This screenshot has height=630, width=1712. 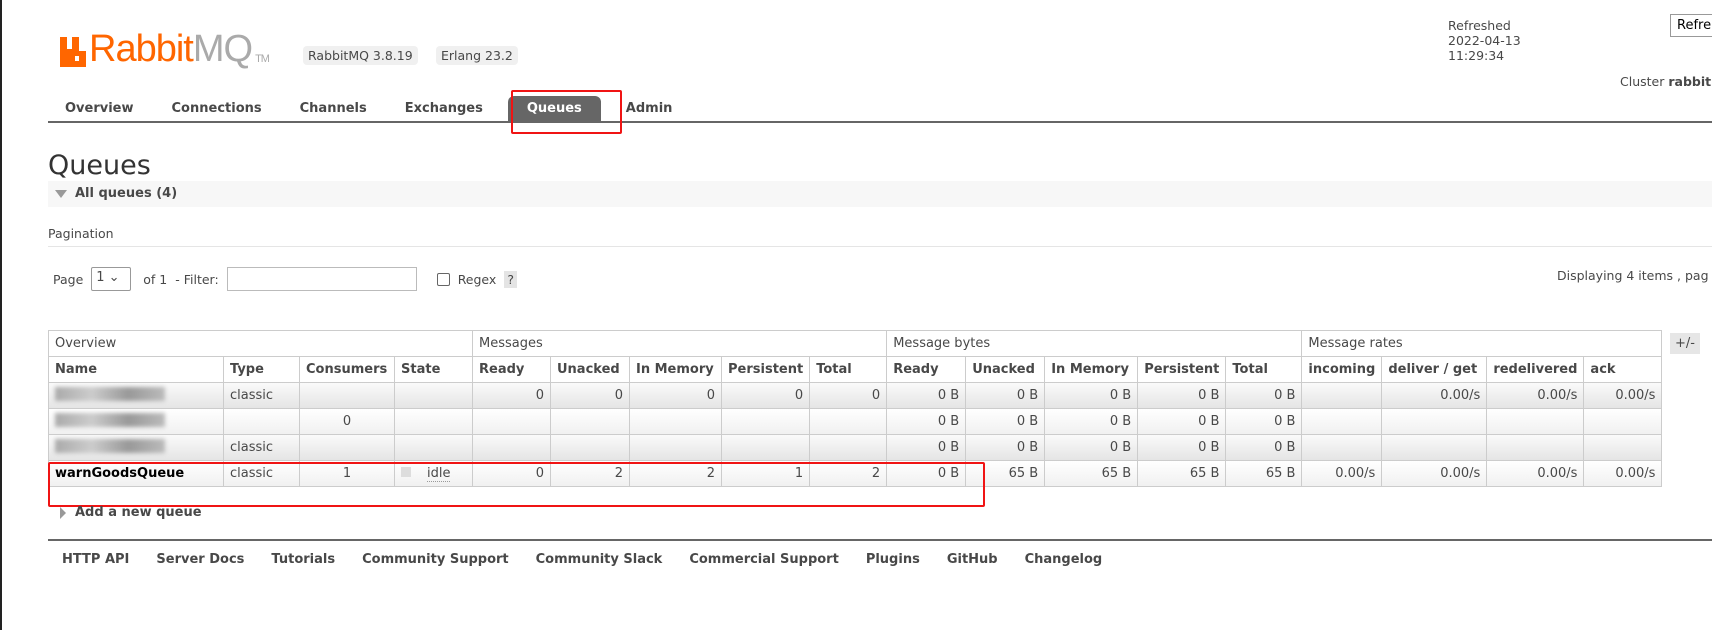 I want to click on expand-triangle-icon, so click(x=63, y=513).